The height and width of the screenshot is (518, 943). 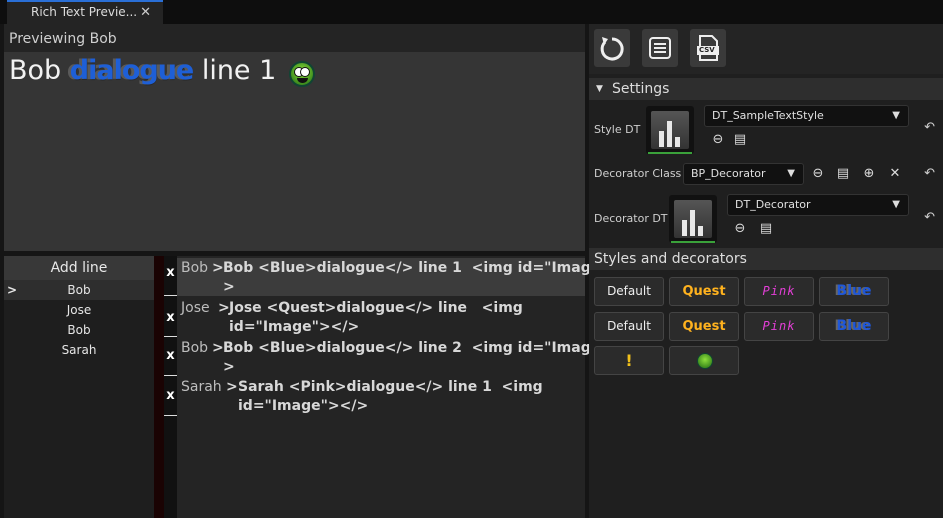 I want to click on collapse-arrow-icon: ▼, so click(x=599, y=89).